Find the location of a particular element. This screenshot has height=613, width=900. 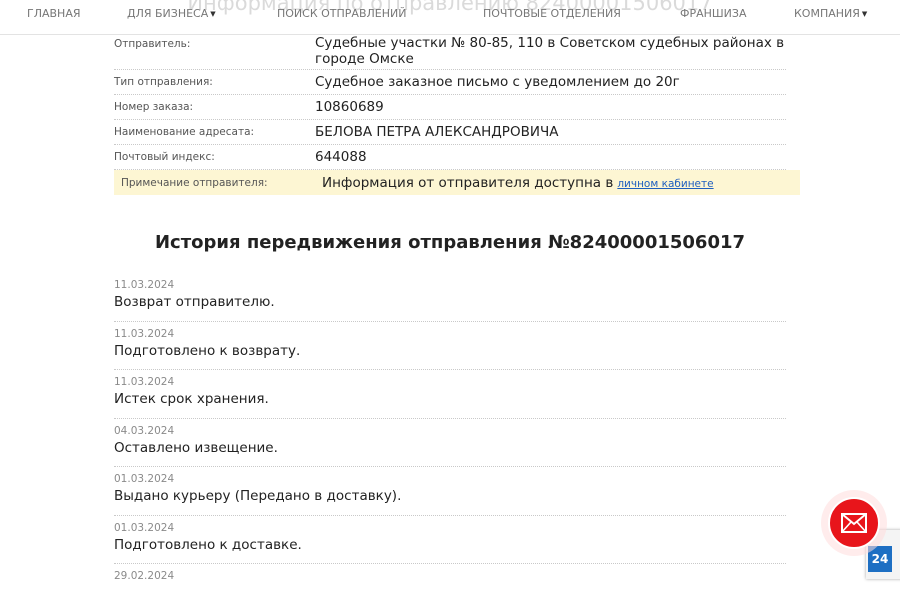

nav-item-label: ФРАНШИЗА is located at coordinates (713, 13).